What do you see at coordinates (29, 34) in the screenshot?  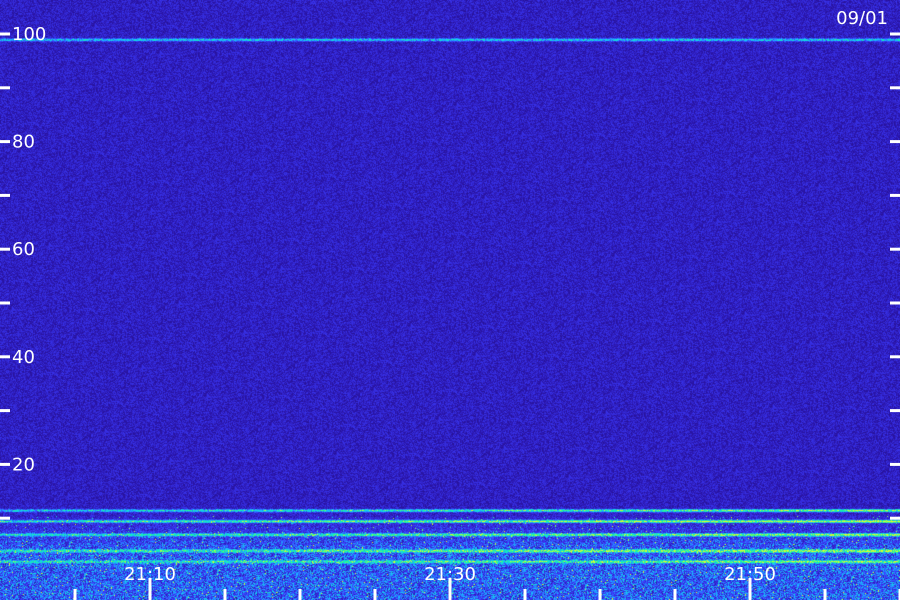 I see `y-tick-label: 100` at bounding box center [29, 34].